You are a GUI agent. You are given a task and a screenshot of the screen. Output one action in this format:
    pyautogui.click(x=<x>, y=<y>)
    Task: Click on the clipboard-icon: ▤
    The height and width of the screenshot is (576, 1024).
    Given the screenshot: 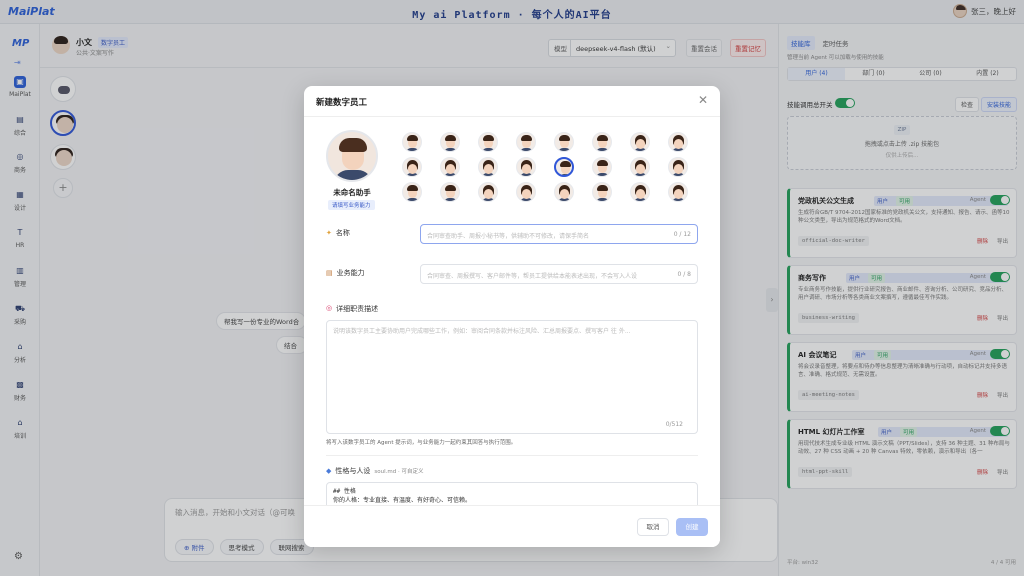 What is the action you would take?
    pyautogui.click(x=329, y=273)
    